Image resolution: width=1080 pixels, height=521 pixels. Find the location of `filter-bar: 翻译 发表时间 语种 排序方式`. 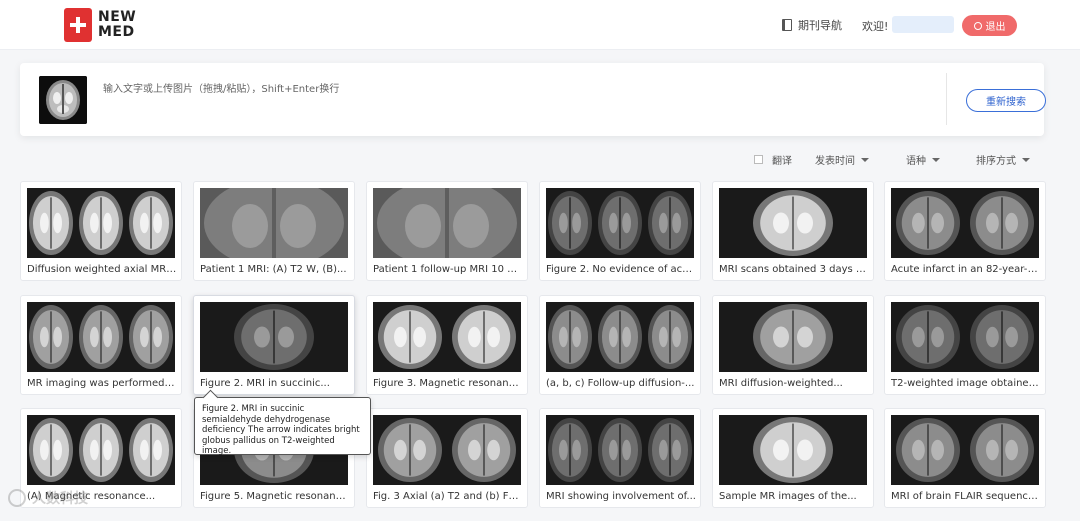

filter-bar: 翻译 发表时间 语种 排序方式 is located at coordinates (540, 159).